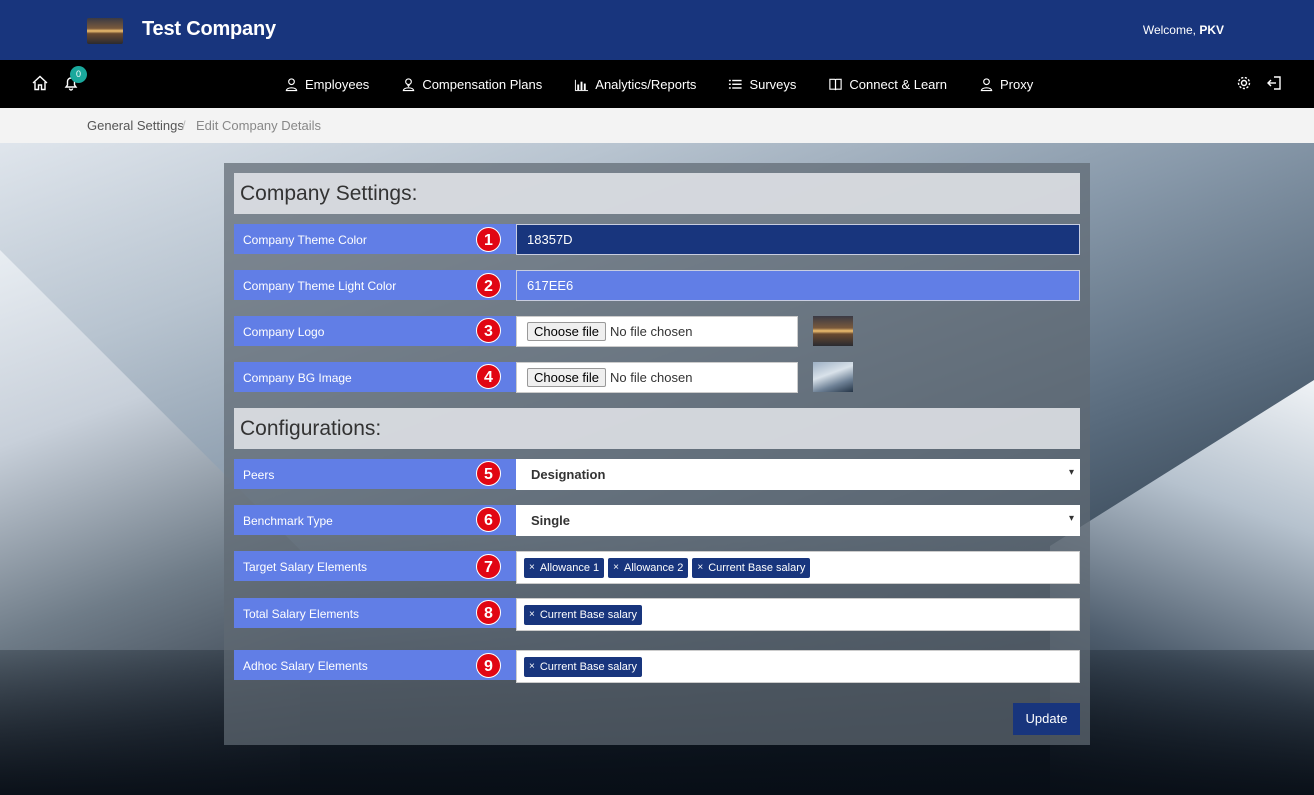 This screenshot has width=1314, height=795. I want to click on nav-label: Employees, so click(337, 84).